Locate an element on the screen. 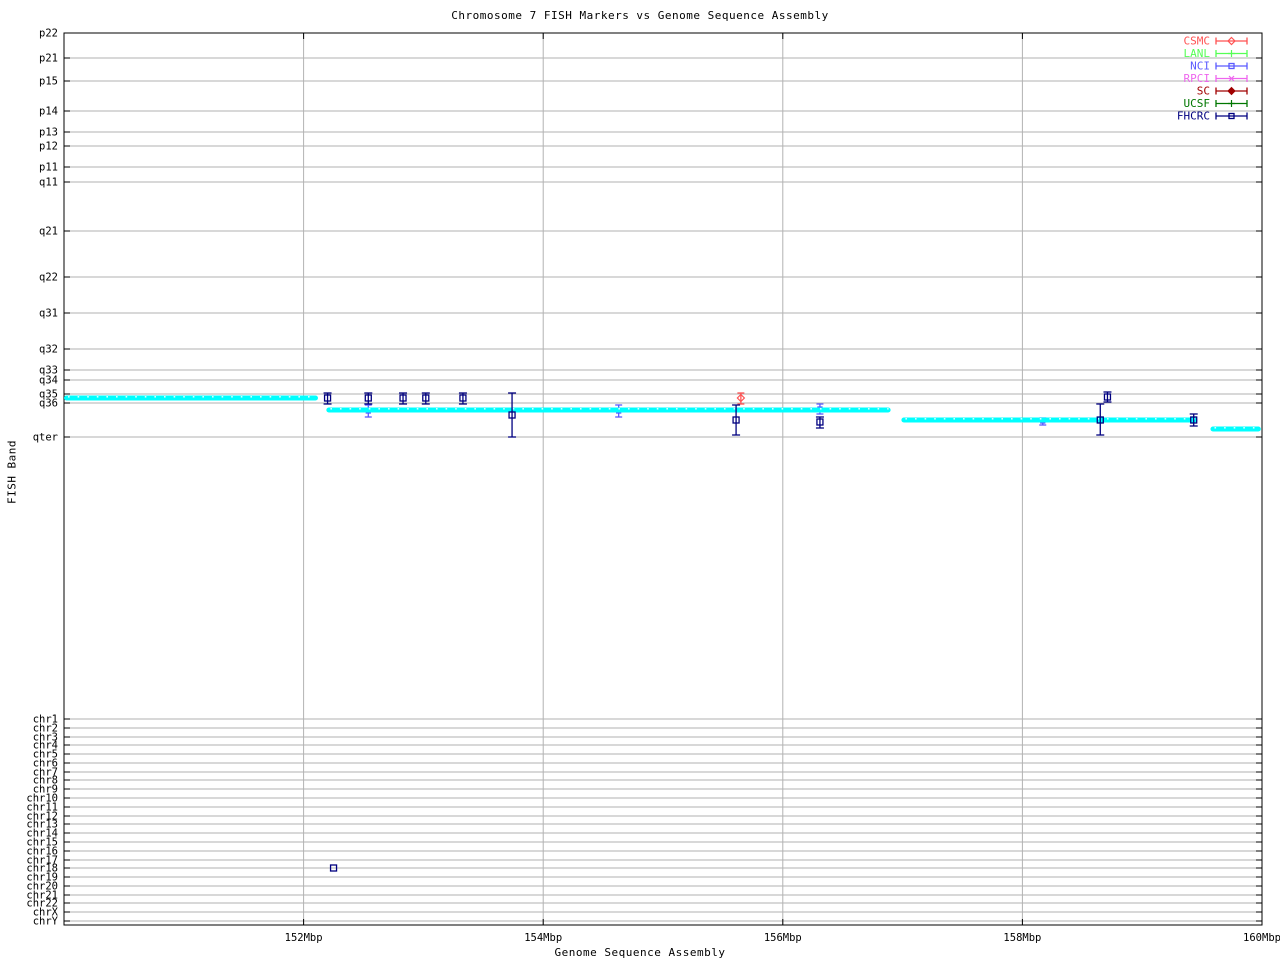  legend-label-csmc: CSMC is located at coordinates (1197, 41).